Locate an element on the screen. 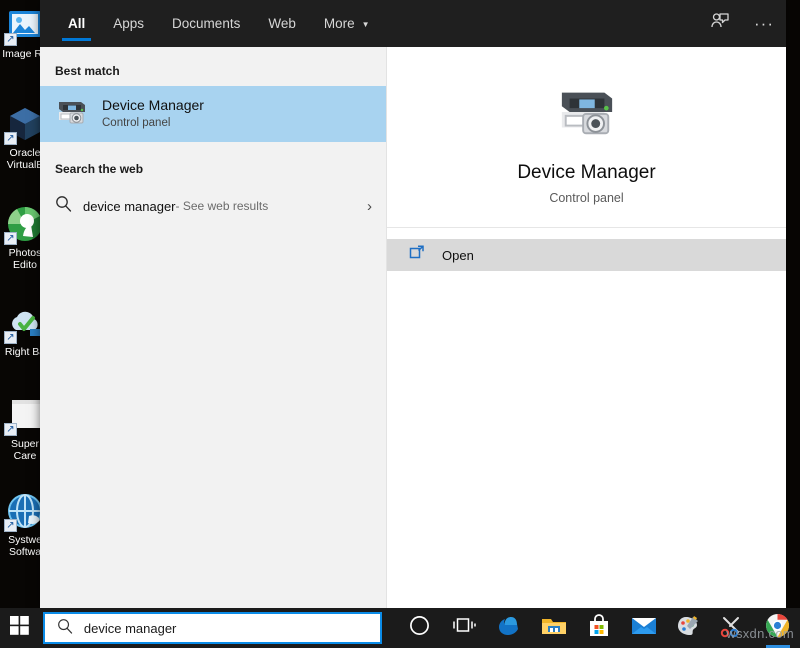  result-title: Device Manager is located at coordinates (153, 105).